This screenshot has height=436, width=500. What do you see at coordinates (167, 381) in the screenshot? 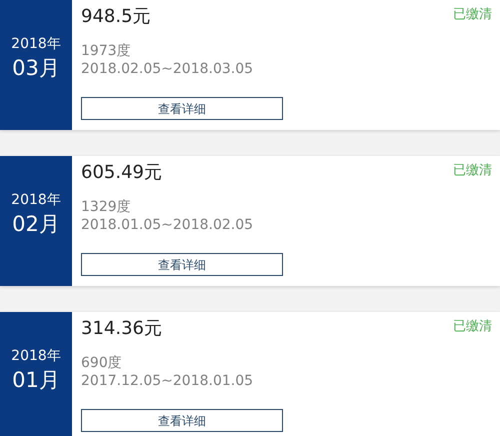
I see `billing-period: 2017.12.05~2018.01.05` at bounding box center [167, 381].